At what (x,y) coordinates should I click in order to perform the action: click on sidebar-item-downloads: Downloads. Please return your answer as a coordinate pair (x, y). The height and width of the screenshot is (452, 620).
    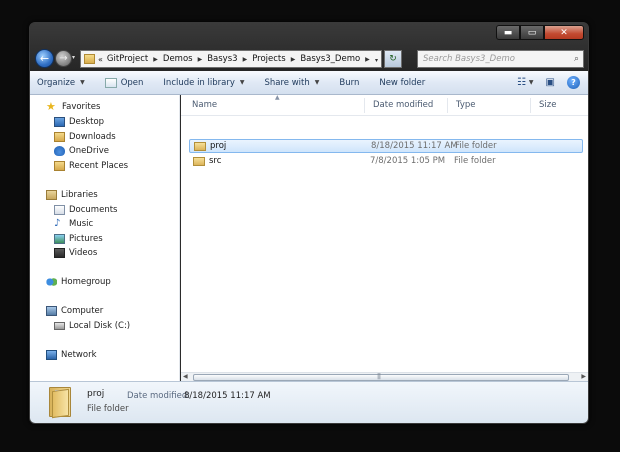
    Looking at the image, I should click on (85, 137).